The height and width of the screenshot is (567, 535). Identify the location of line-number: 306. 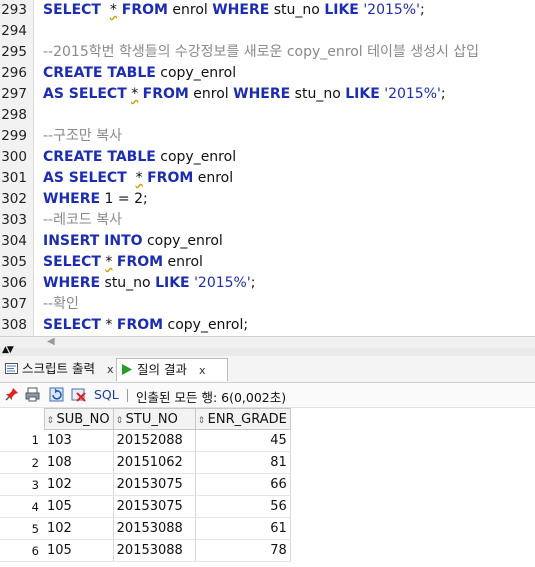
(14, 283).